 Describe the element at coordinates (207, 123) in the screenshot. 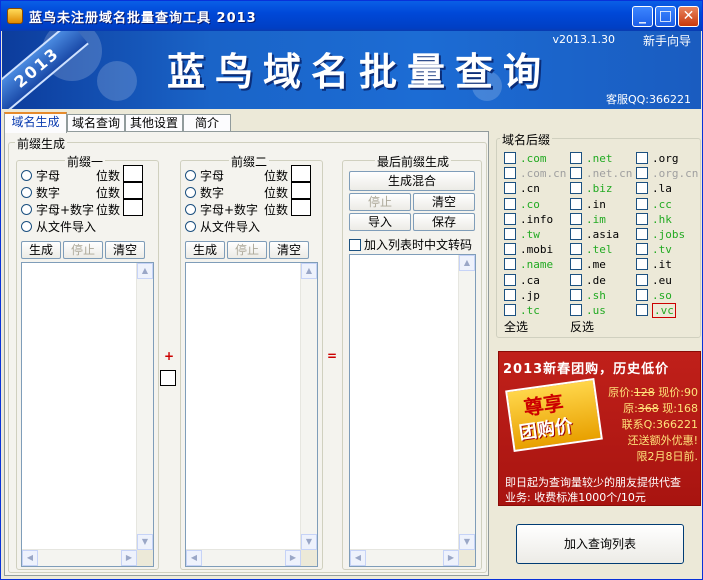

I see `tab-about: 简介` at that location.